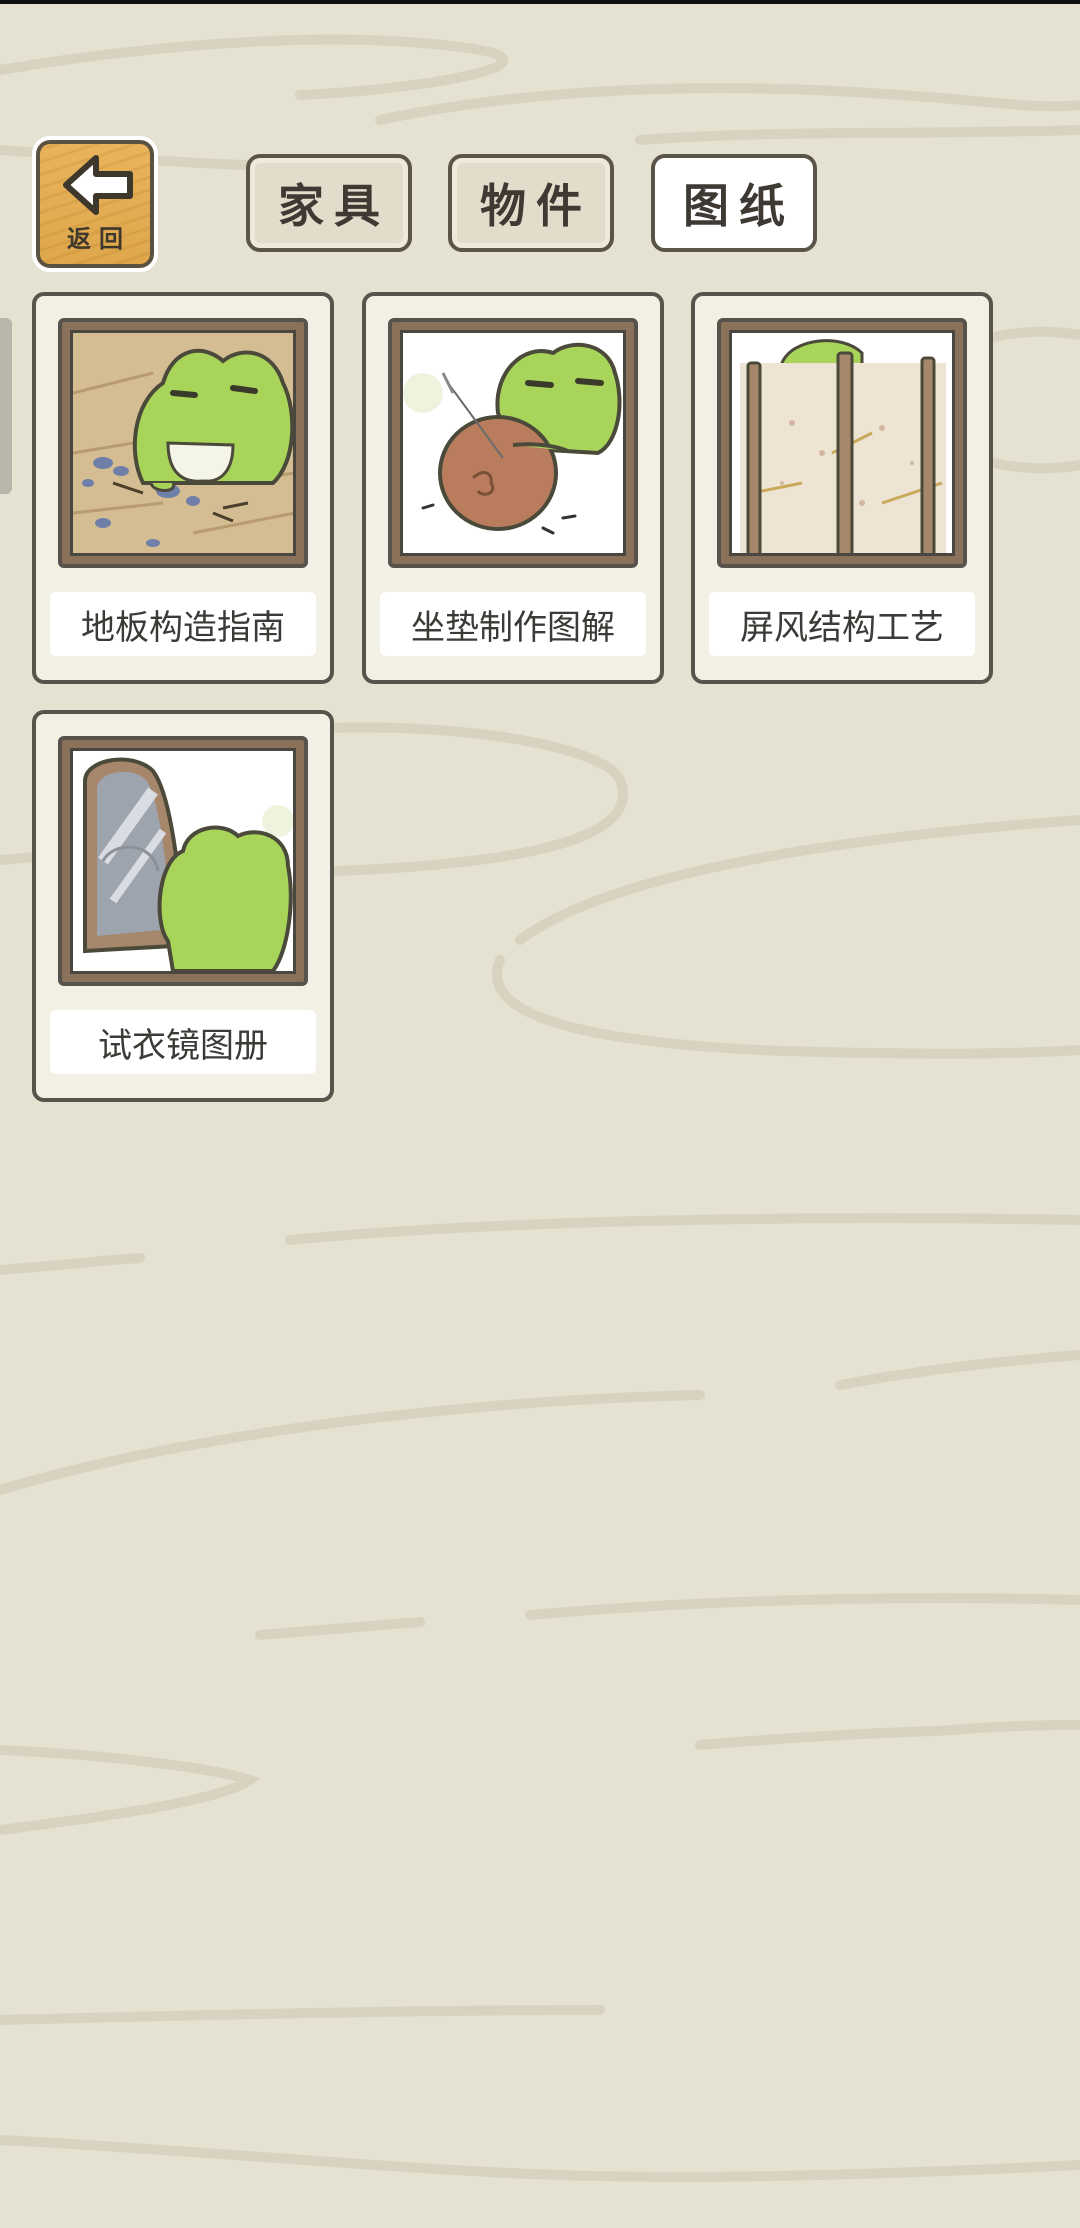  I want to click on back-button-label: 返回, so click(99, 239).